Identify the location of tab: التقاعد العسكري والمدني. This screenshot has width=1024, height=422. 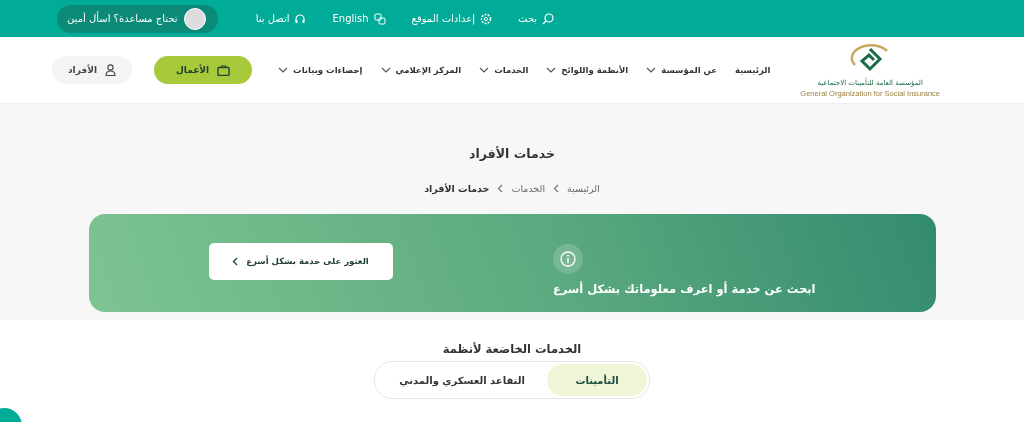
(462, 380).